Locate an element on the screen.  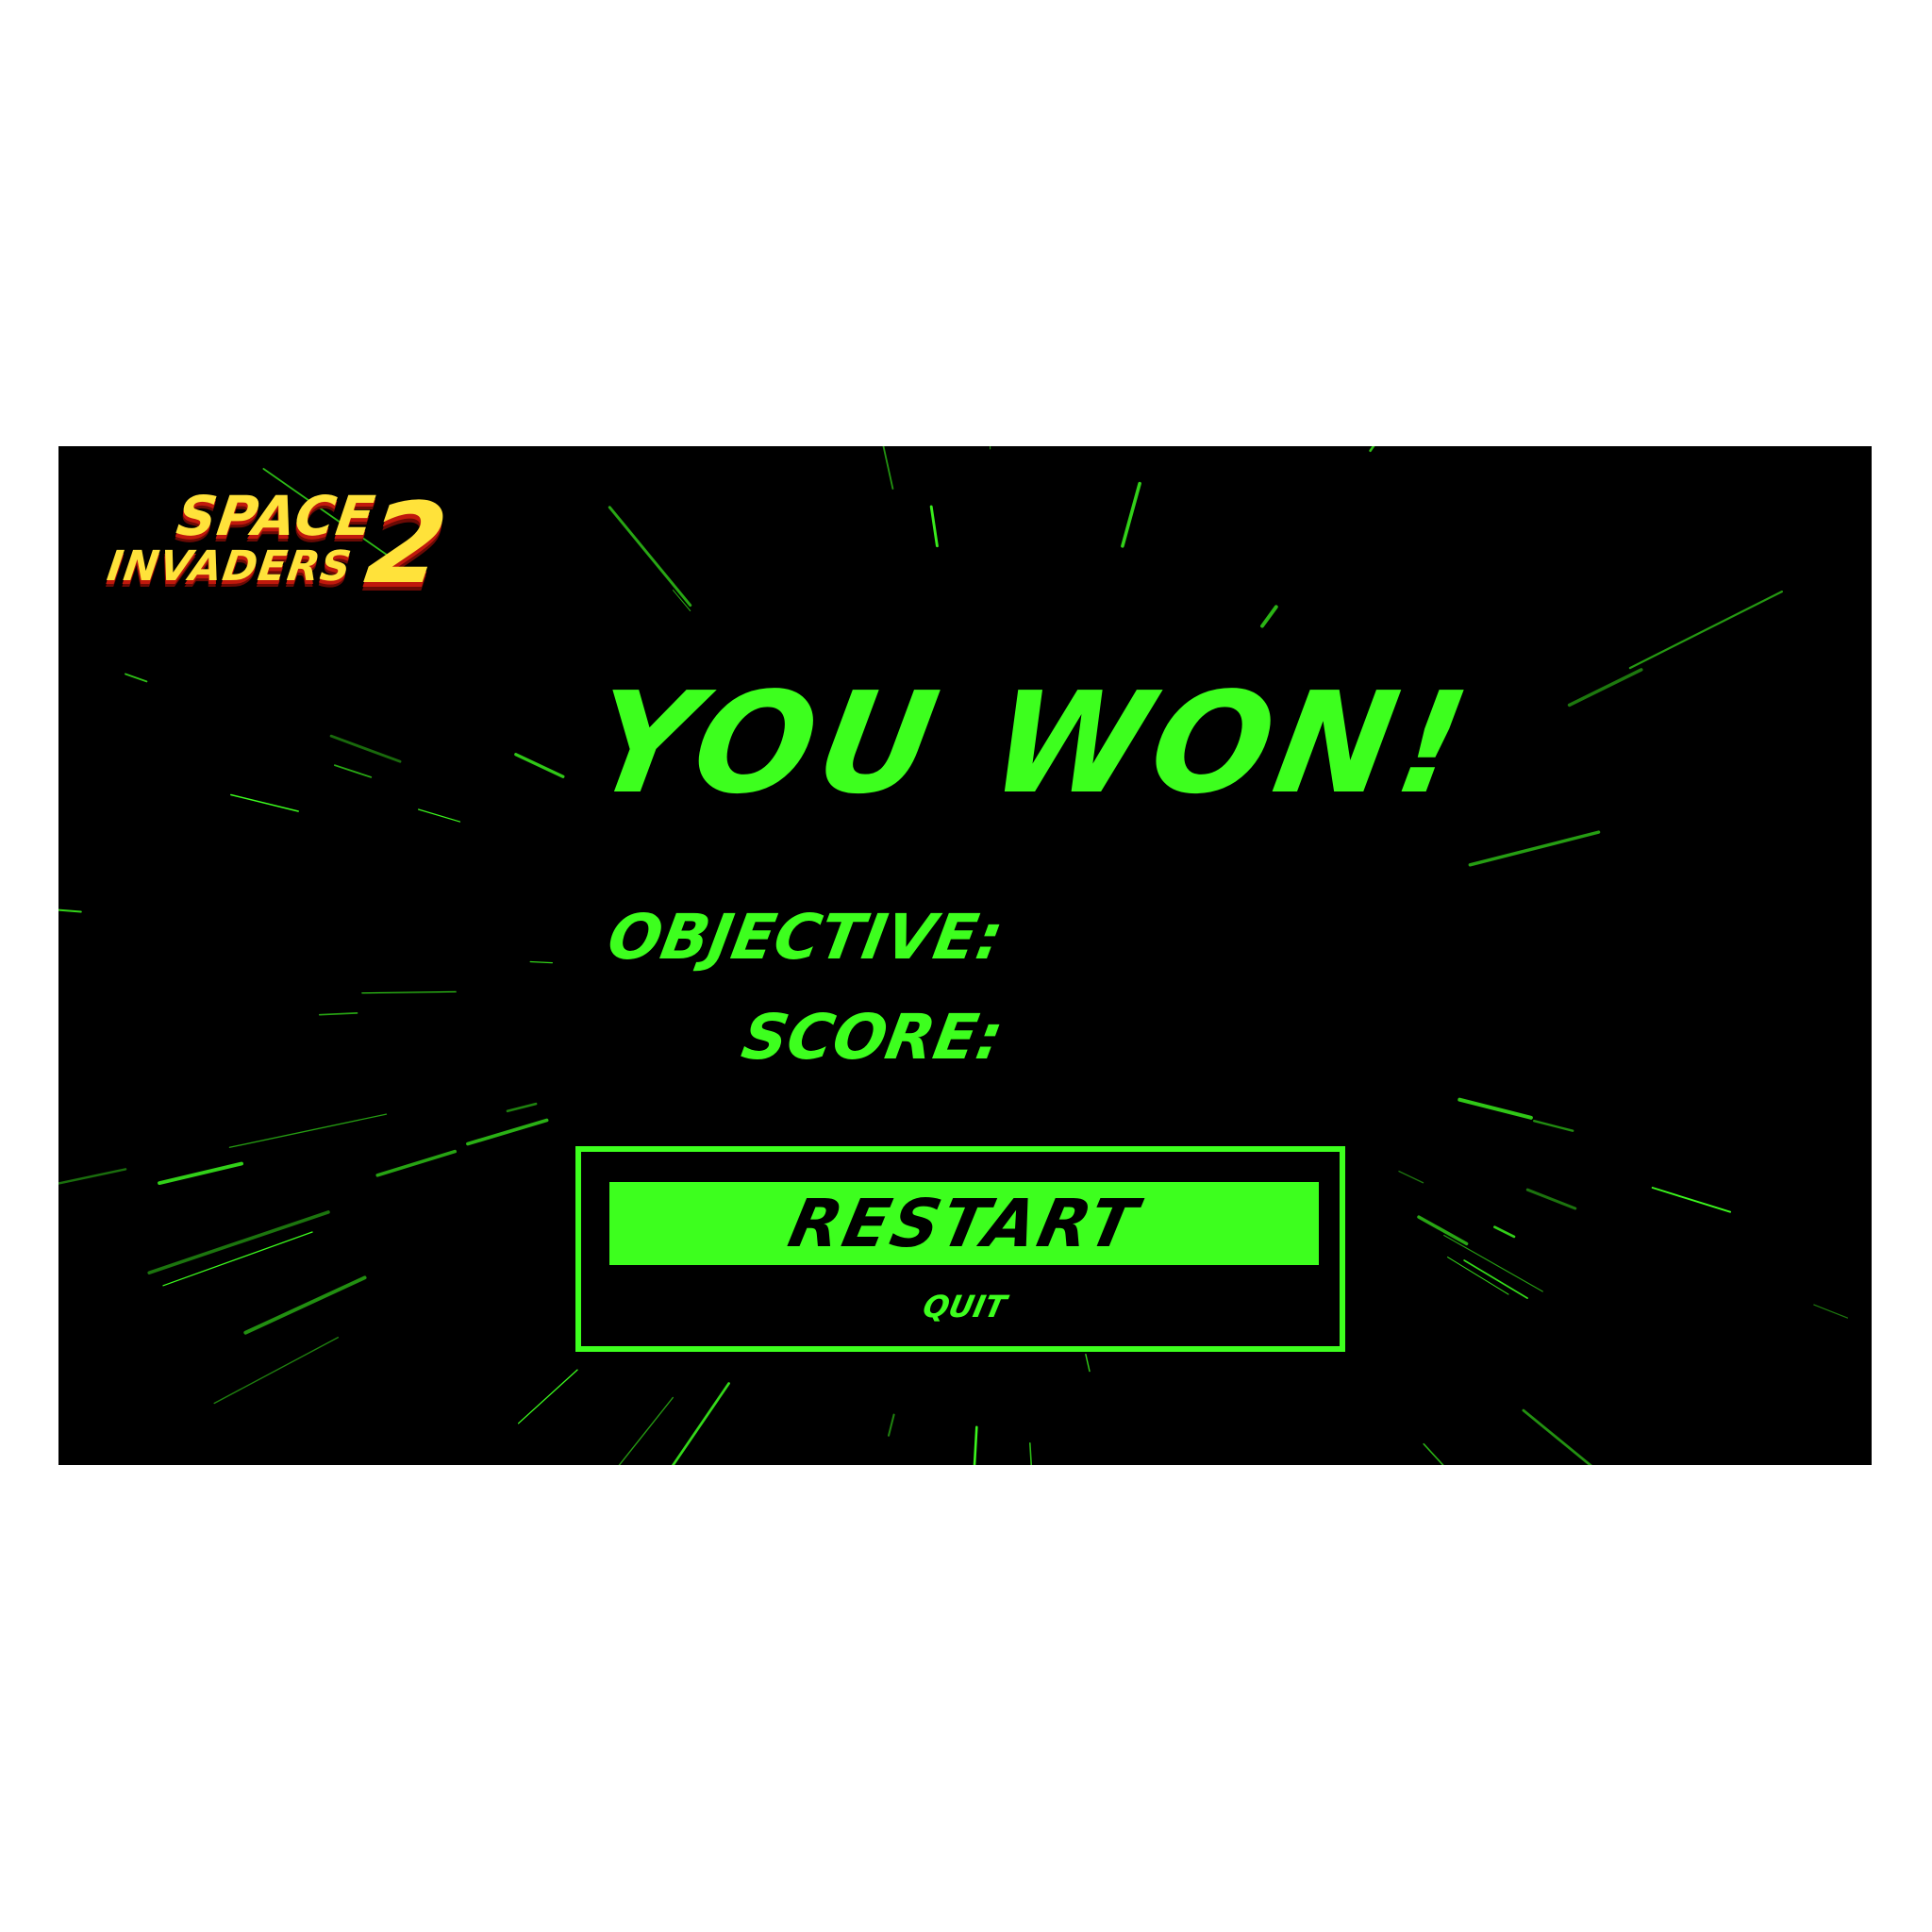
restart-button-label: RESTART is located at coordinates (964, 1223).